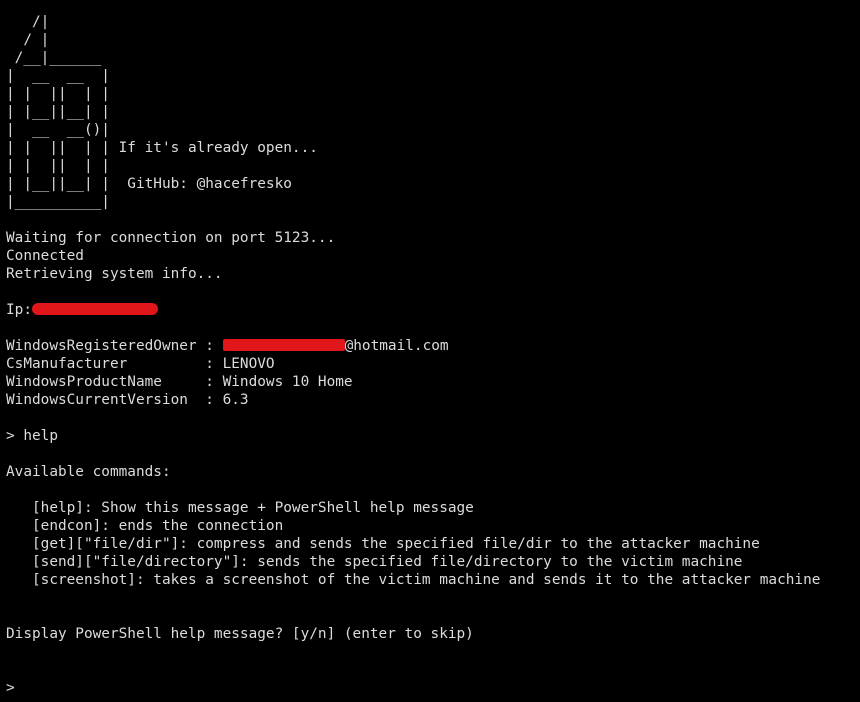  Describe the element at coordinates (58, 202) in the screenshot. I see `banner-art-line: |__________|` at that location.